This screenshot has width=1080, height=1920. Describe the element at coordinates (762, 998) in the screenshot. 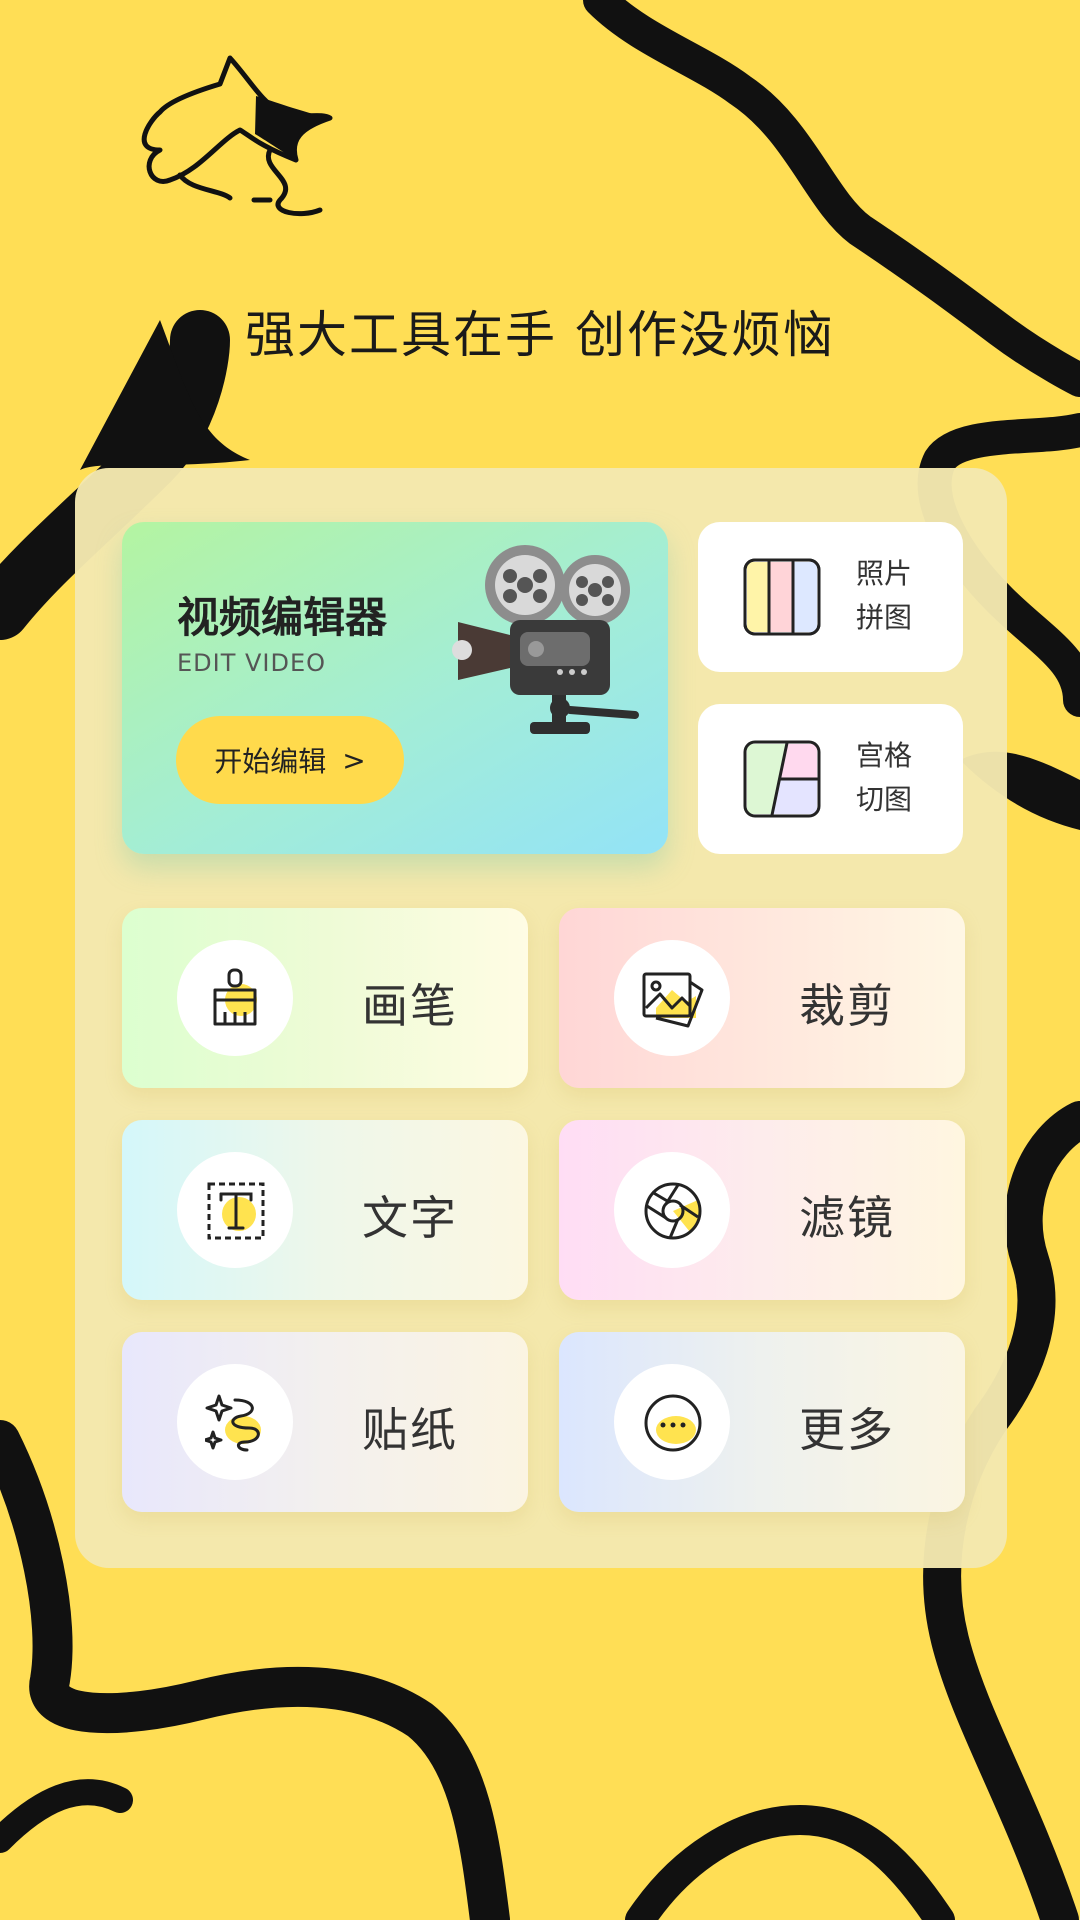

I see `tool-crop: 裁剪` at that location.